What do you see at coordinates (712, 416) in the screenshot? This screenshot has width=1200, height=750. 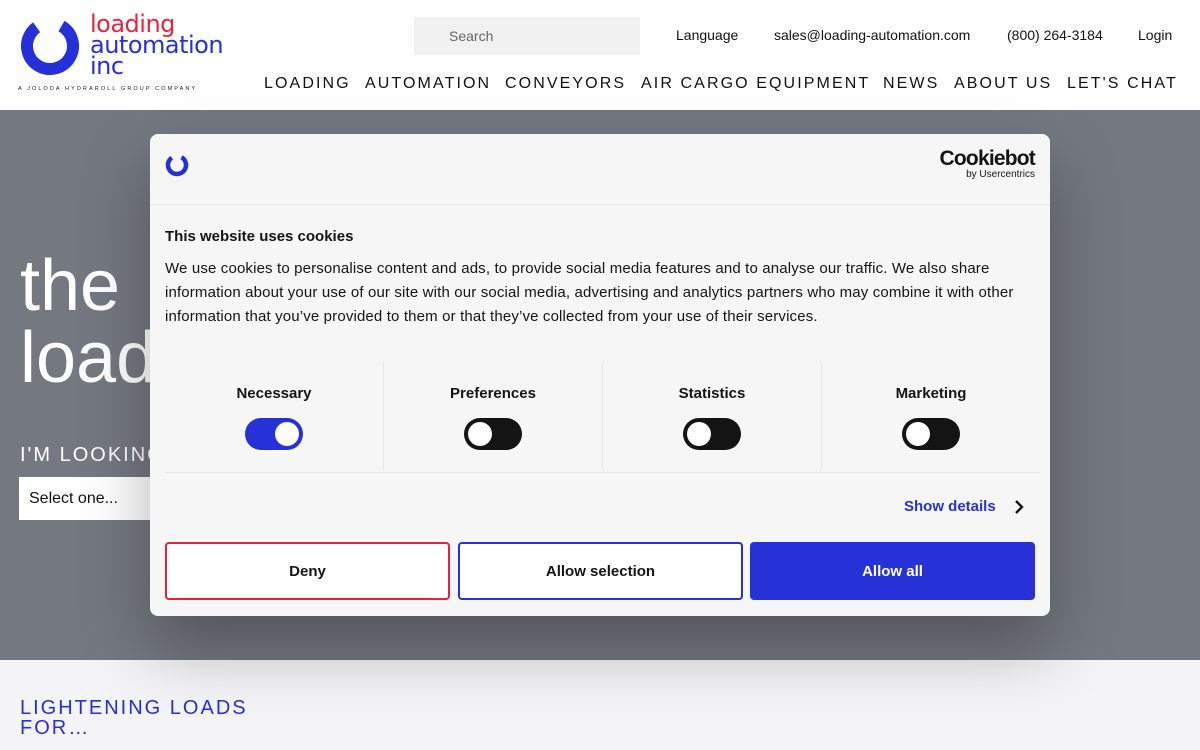 I see `category-statistics: Statistics` at bounding box center [712, 416].